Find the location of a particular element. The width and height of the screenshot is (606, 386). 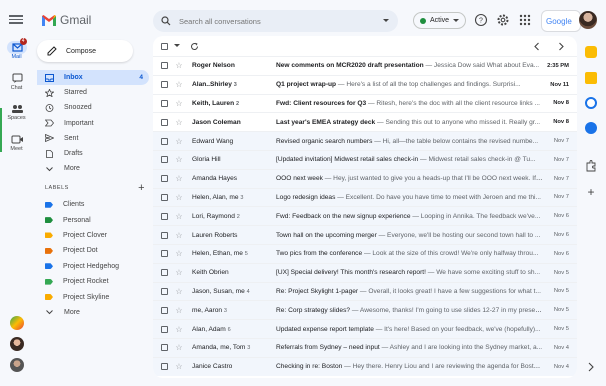

rail-item-meet: Meet is located at coordinates (16, 142).